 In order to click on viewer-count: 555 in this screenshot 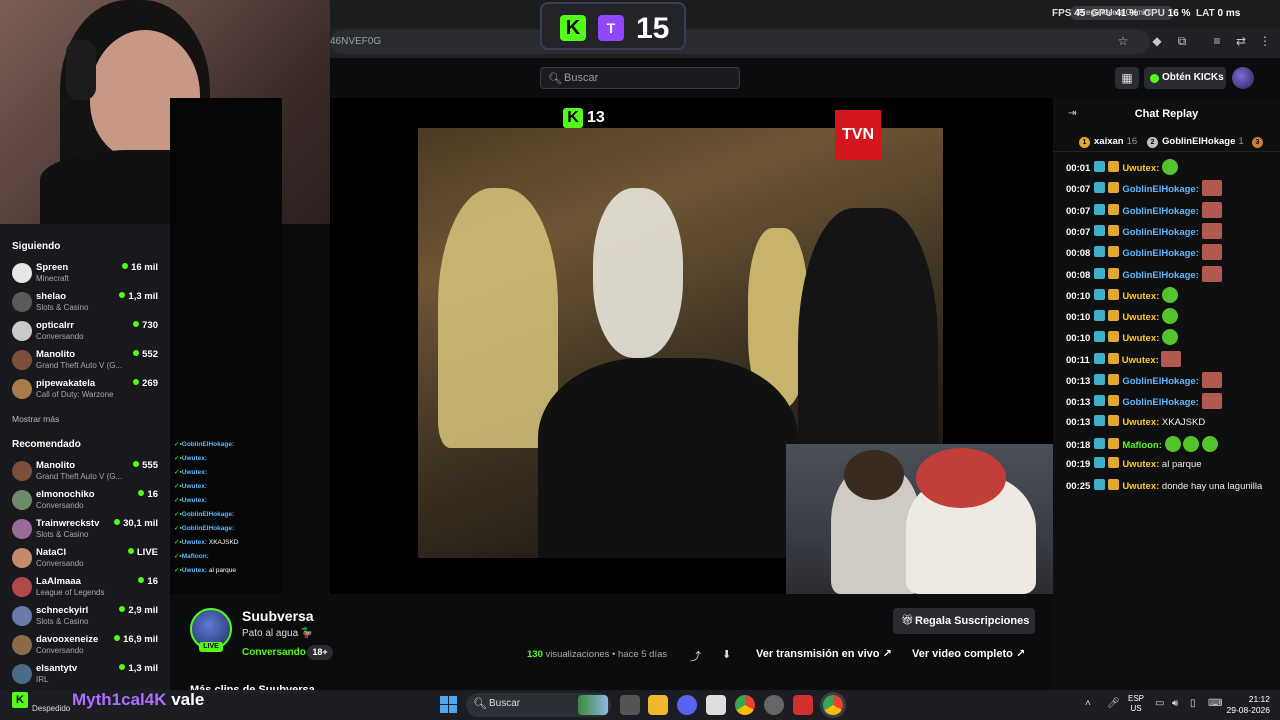, I will do `click(145, 465)`.